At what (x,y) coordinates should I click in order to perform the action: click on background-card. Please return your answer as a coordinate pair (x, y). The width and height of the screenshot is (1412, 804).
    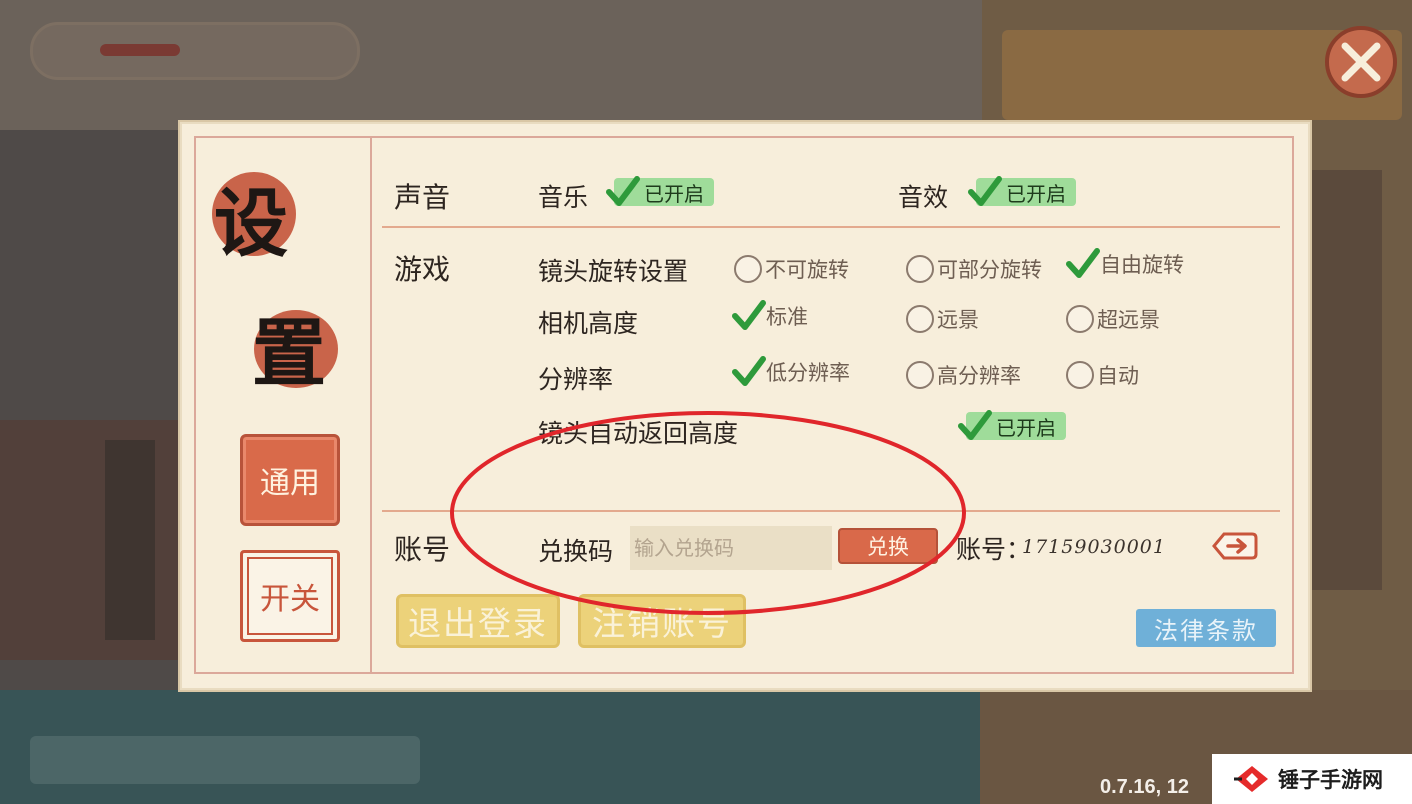
    Looking at the image, I should click on (130, 540).